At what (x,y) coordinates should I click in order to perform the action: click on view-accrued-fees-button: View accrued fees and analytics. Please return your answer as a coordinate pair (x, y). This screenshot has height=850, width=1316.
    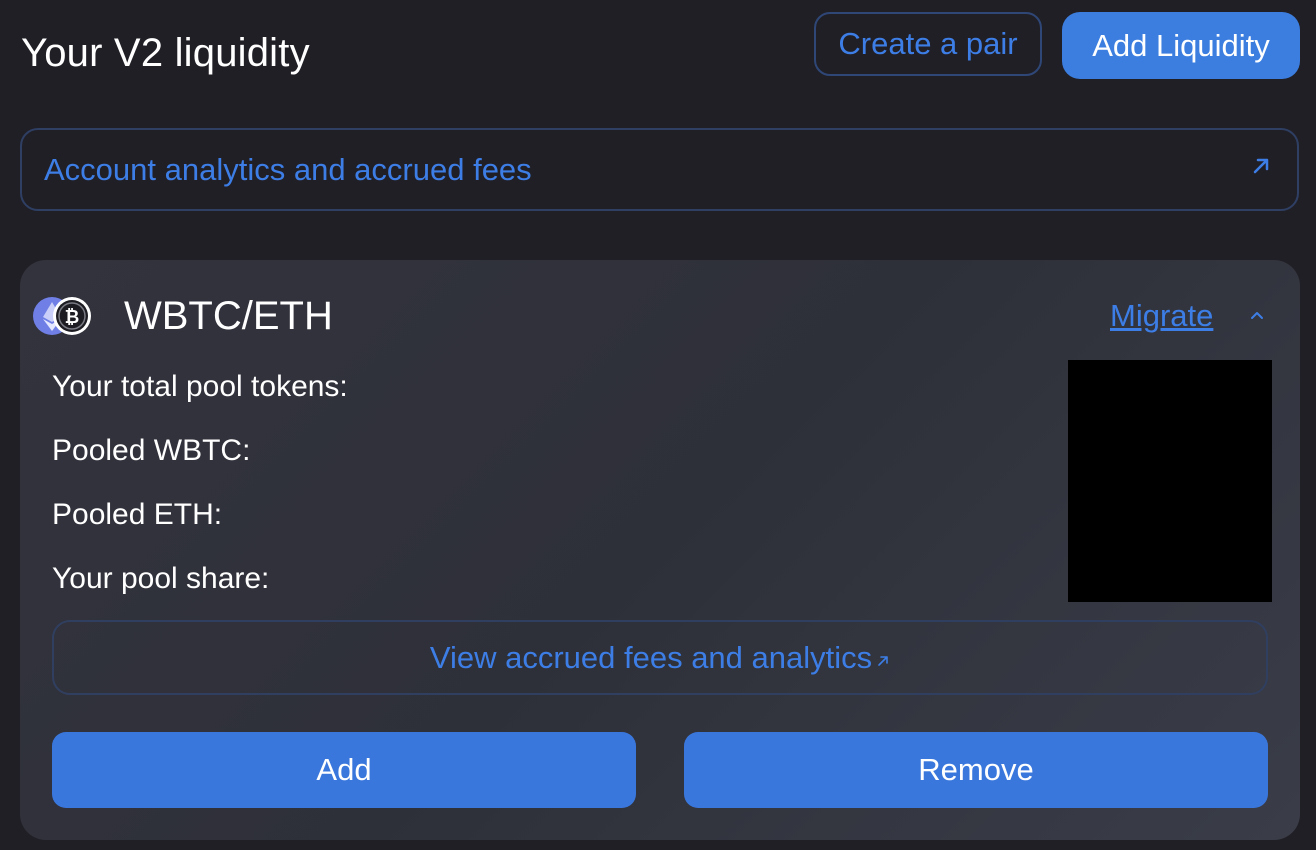
    Looking at the image, I should click on (660, 657).